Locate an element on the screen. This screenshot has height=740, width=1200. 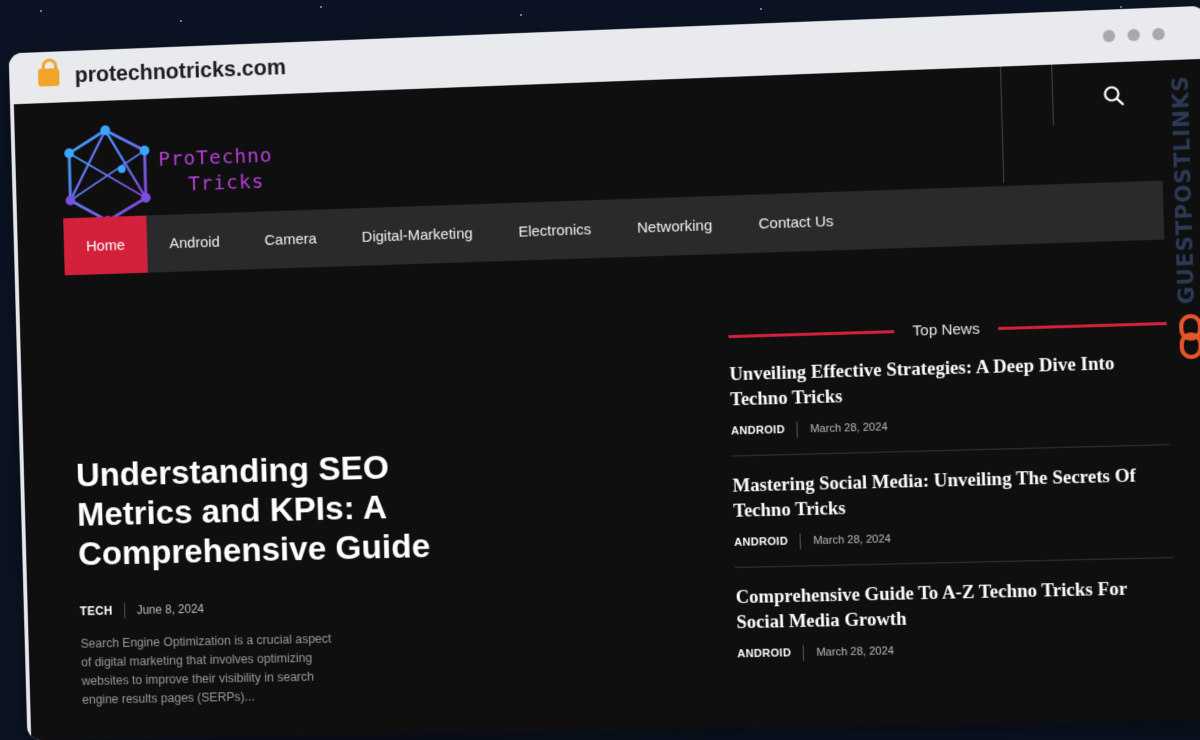
url-text: protechnotricks.com is located at coordinates (180, 71).